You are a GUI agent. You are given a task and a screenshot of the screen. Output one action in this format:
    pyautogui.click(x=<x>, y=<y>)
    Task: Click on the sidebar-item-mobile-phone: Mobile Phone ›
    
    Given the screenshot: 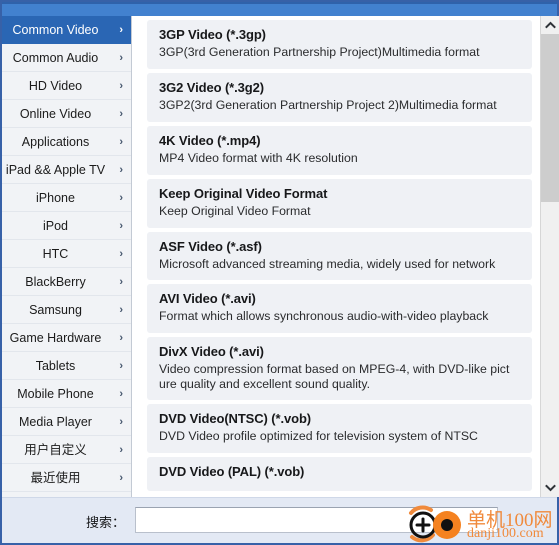 What is the action you would take?
    pyautogui.click(x=66, y=394)
    